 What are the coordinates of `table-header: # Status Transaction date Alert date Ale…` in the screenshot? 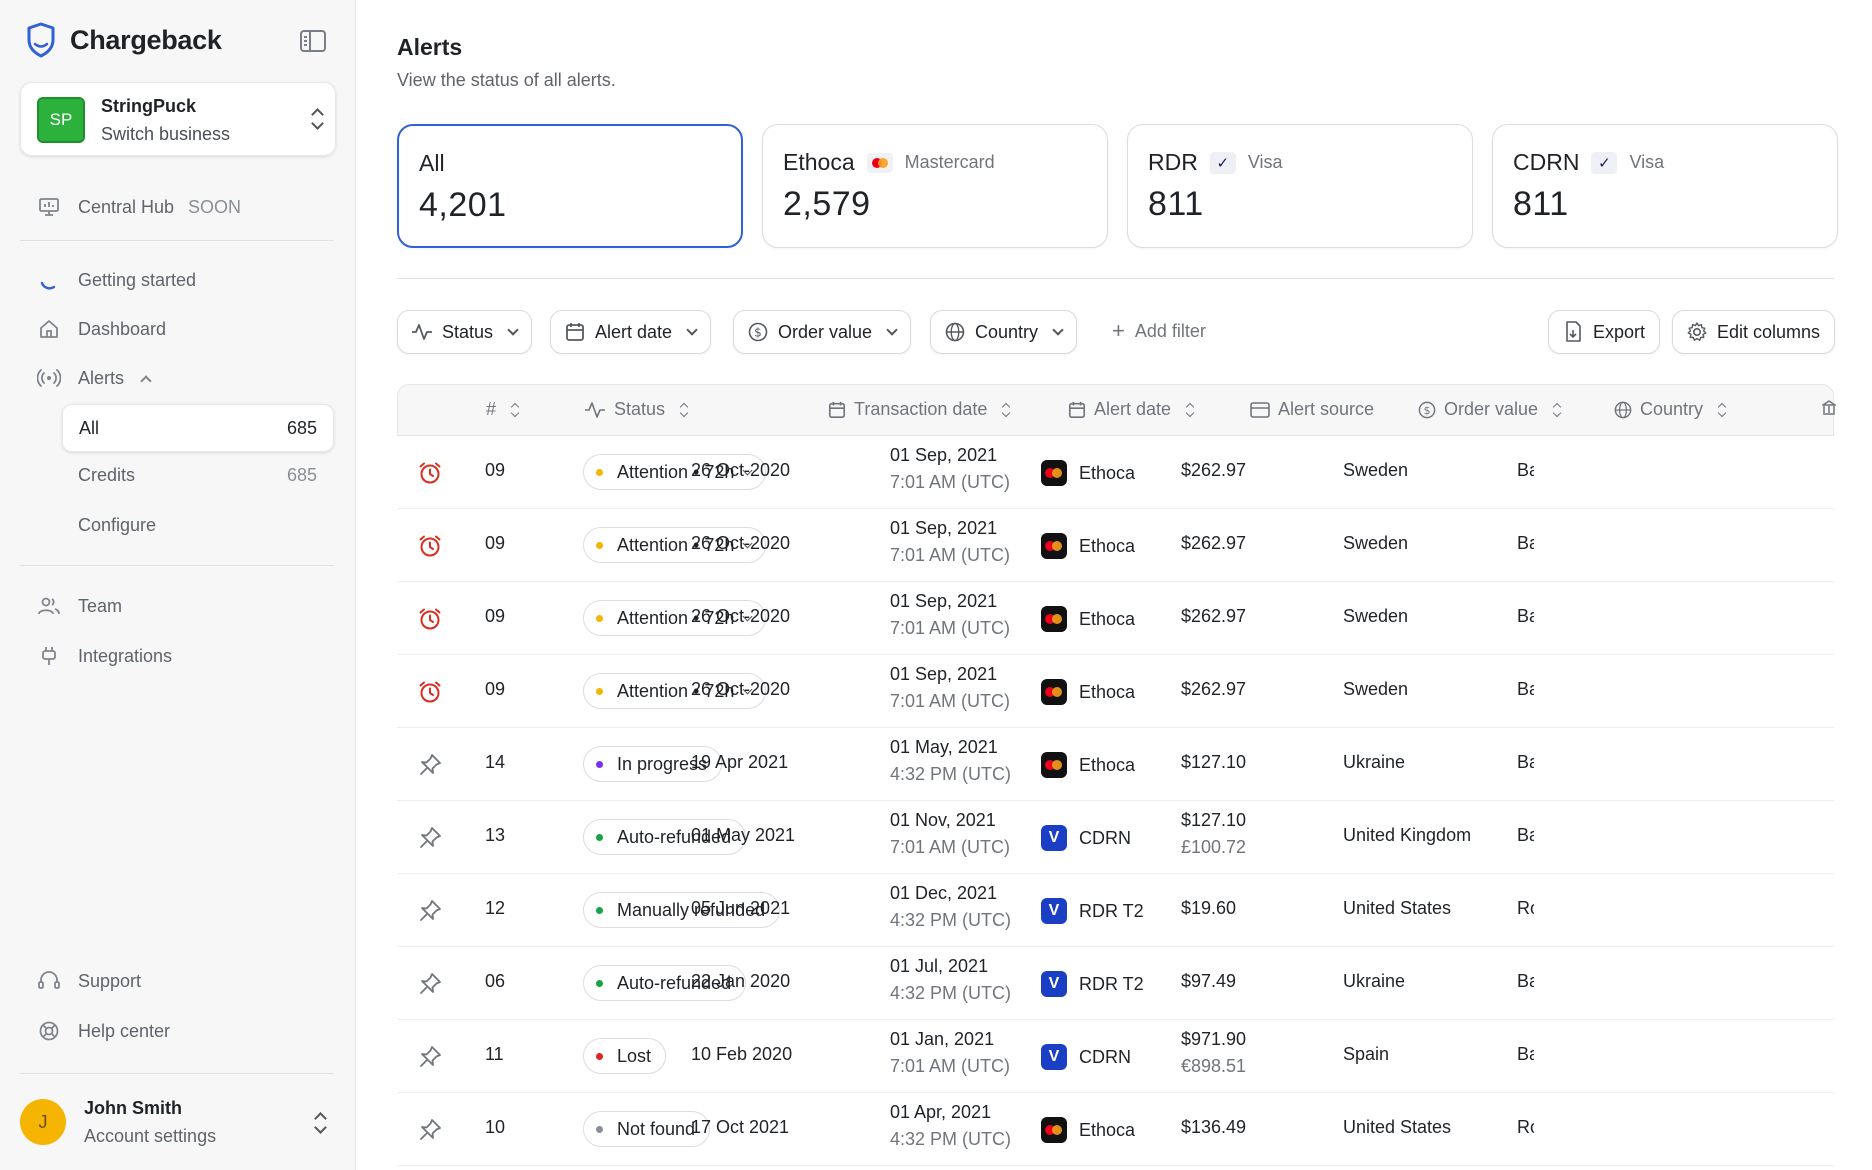 It's located at (1116, 410).